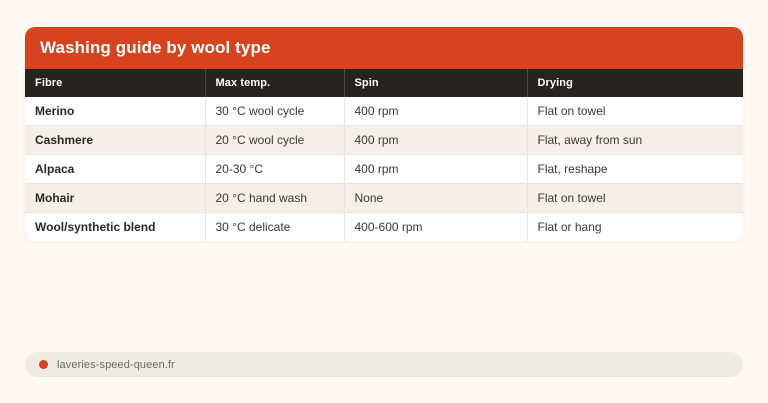 The width and height of the screenshot is (768, 403). What do you see at coordinates (384, 48) in the screenshot?
I see `card-header: Washing guide by wool type` at bounding box center [384, 48].